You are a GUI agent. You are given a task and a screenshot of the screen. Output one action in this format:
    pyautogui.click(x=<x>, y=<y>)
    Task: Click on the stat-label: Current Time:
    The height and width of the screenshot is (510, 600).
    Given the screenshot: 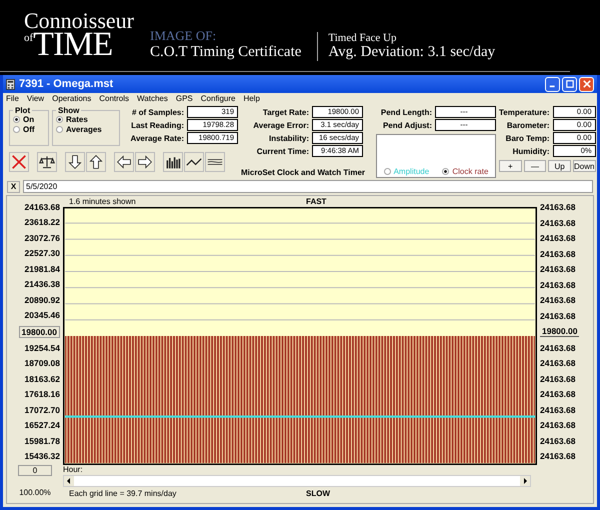 What is the action you would take?
    pyautogui.click(x=282, y=151)
    